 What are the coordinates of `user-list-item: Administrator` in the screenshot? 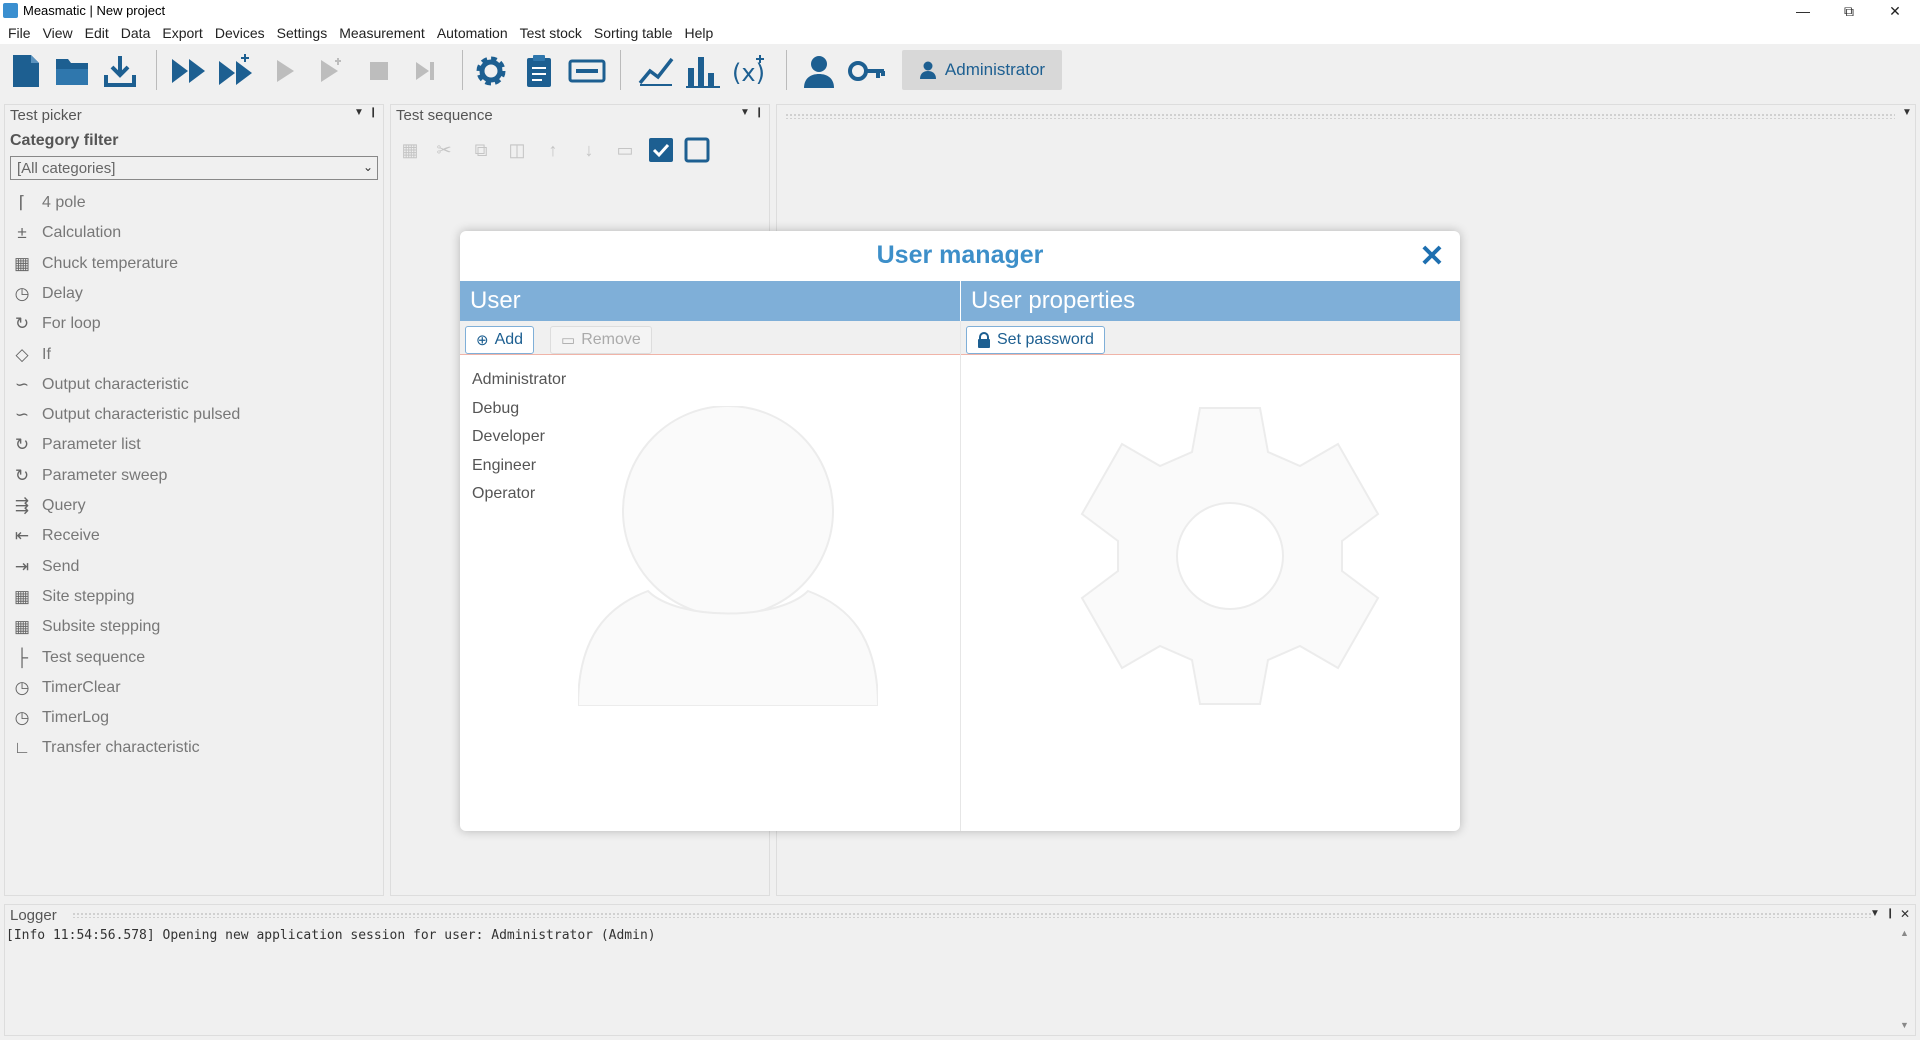 It's located at (519, 380).